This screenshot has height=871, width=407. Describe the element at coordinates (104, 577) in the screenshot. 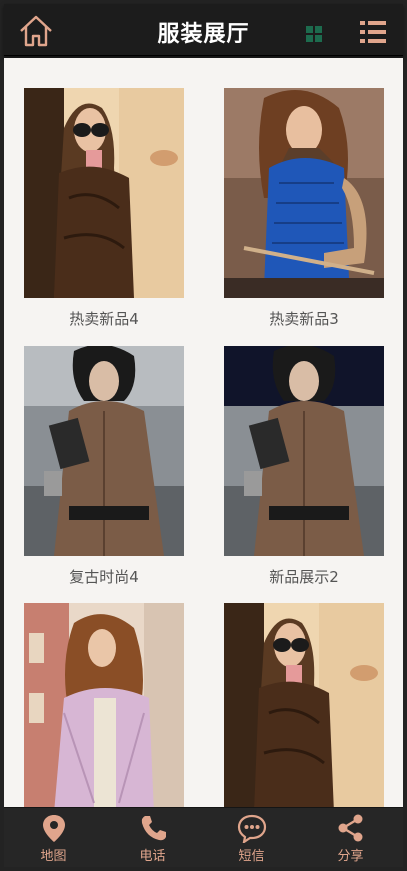

I see `product-name: 复古时尚4` at that location.